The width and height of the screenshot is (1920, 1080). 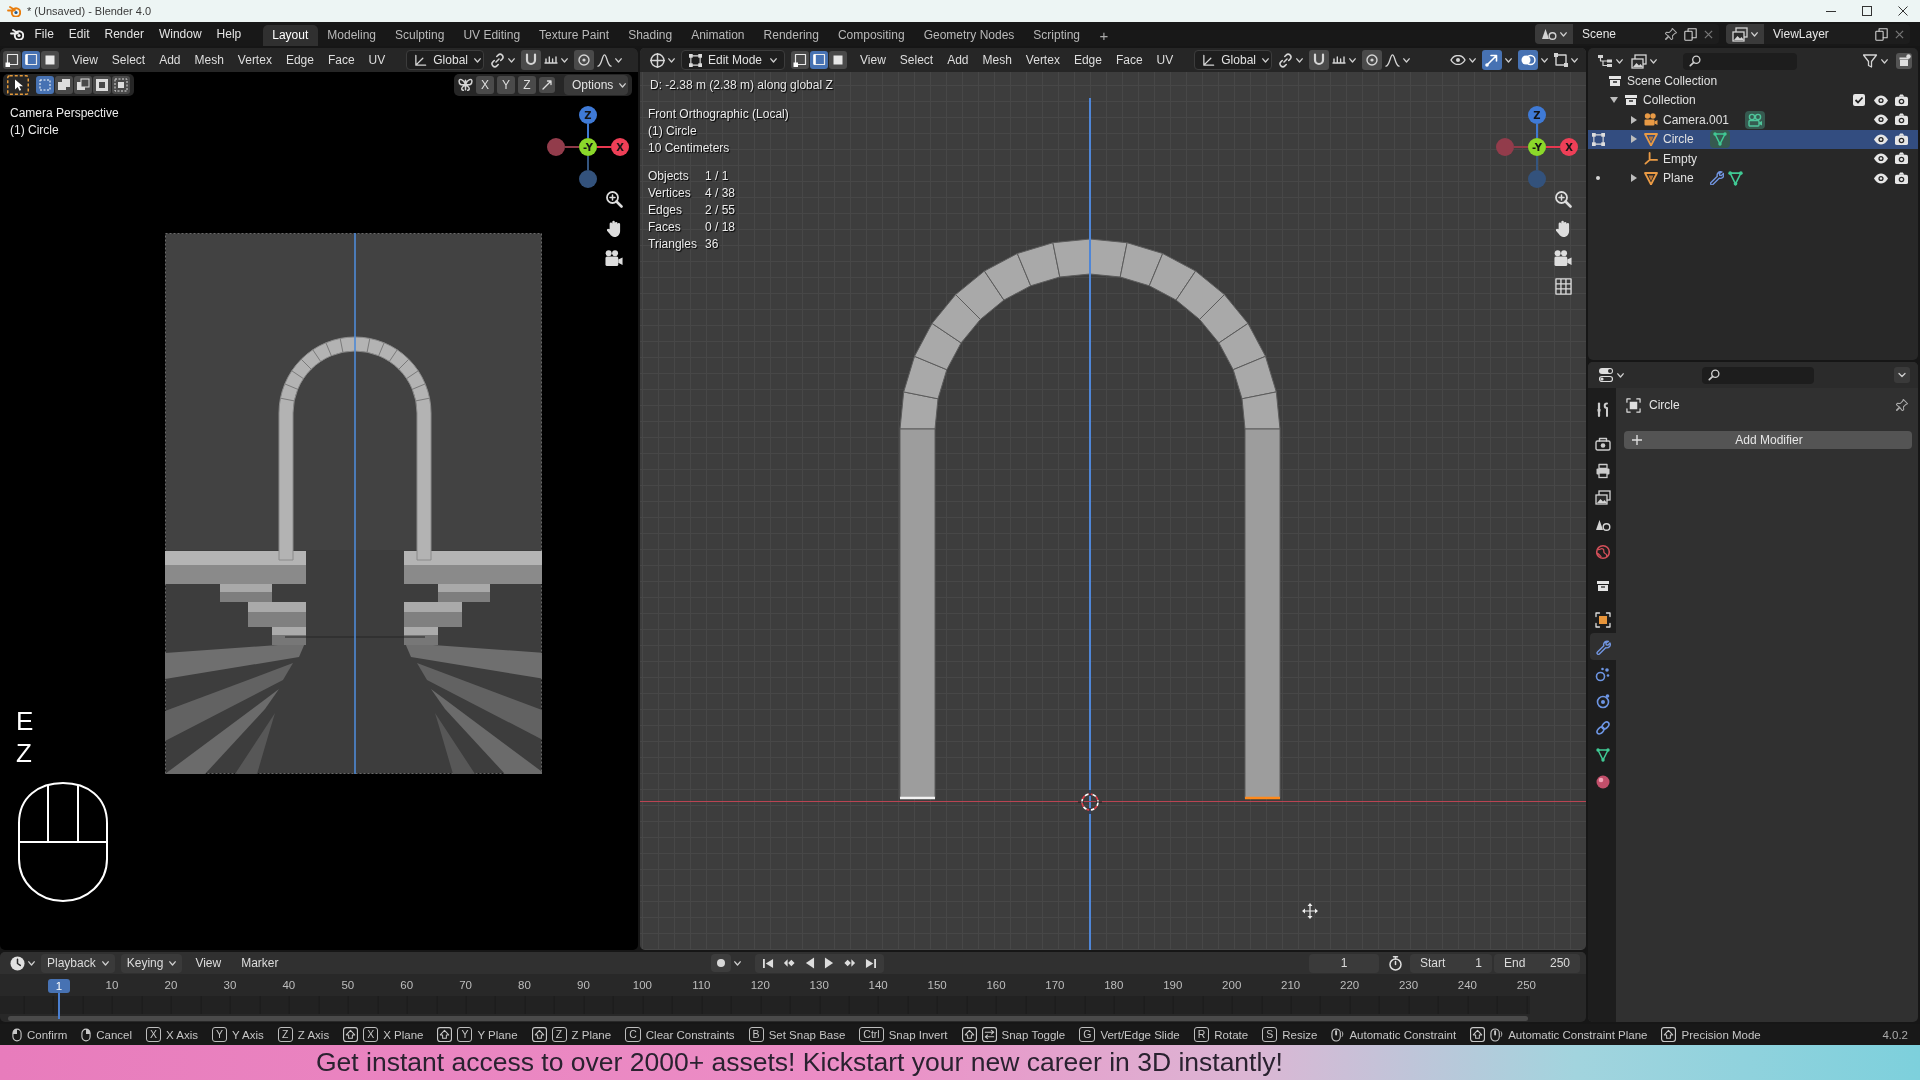 I want to click on options-dropdown: Options, so click(x=596, y=85).